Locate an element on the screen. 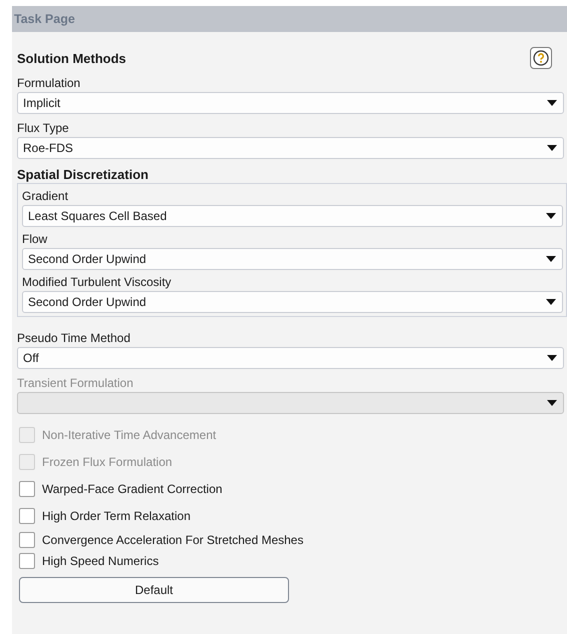 The image size is (567, 634). field-label: Transient Formulation is located at coordinates (75, 383).